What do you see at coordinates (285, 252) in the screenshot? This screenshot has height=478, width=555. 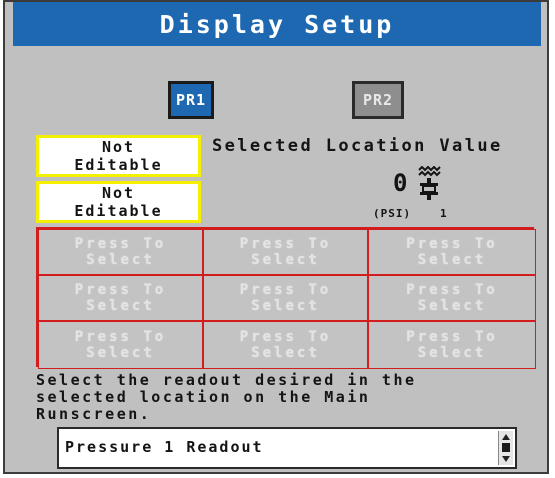 I see `select-cell-1-2: Press To Select` at bounding box center [285, 252].